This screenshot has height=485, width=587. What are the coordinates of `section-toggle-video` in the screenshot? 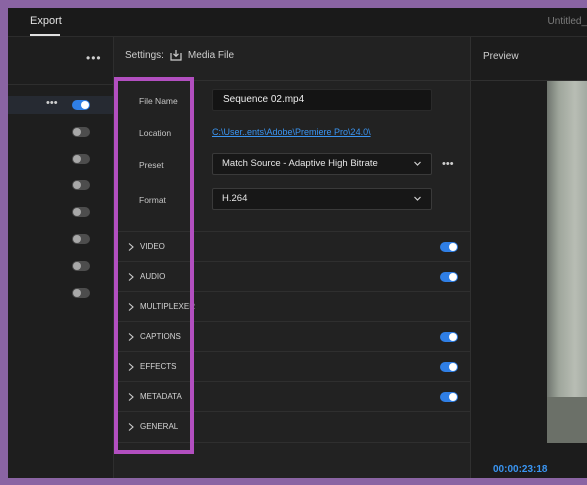 It's located at (449, 247).